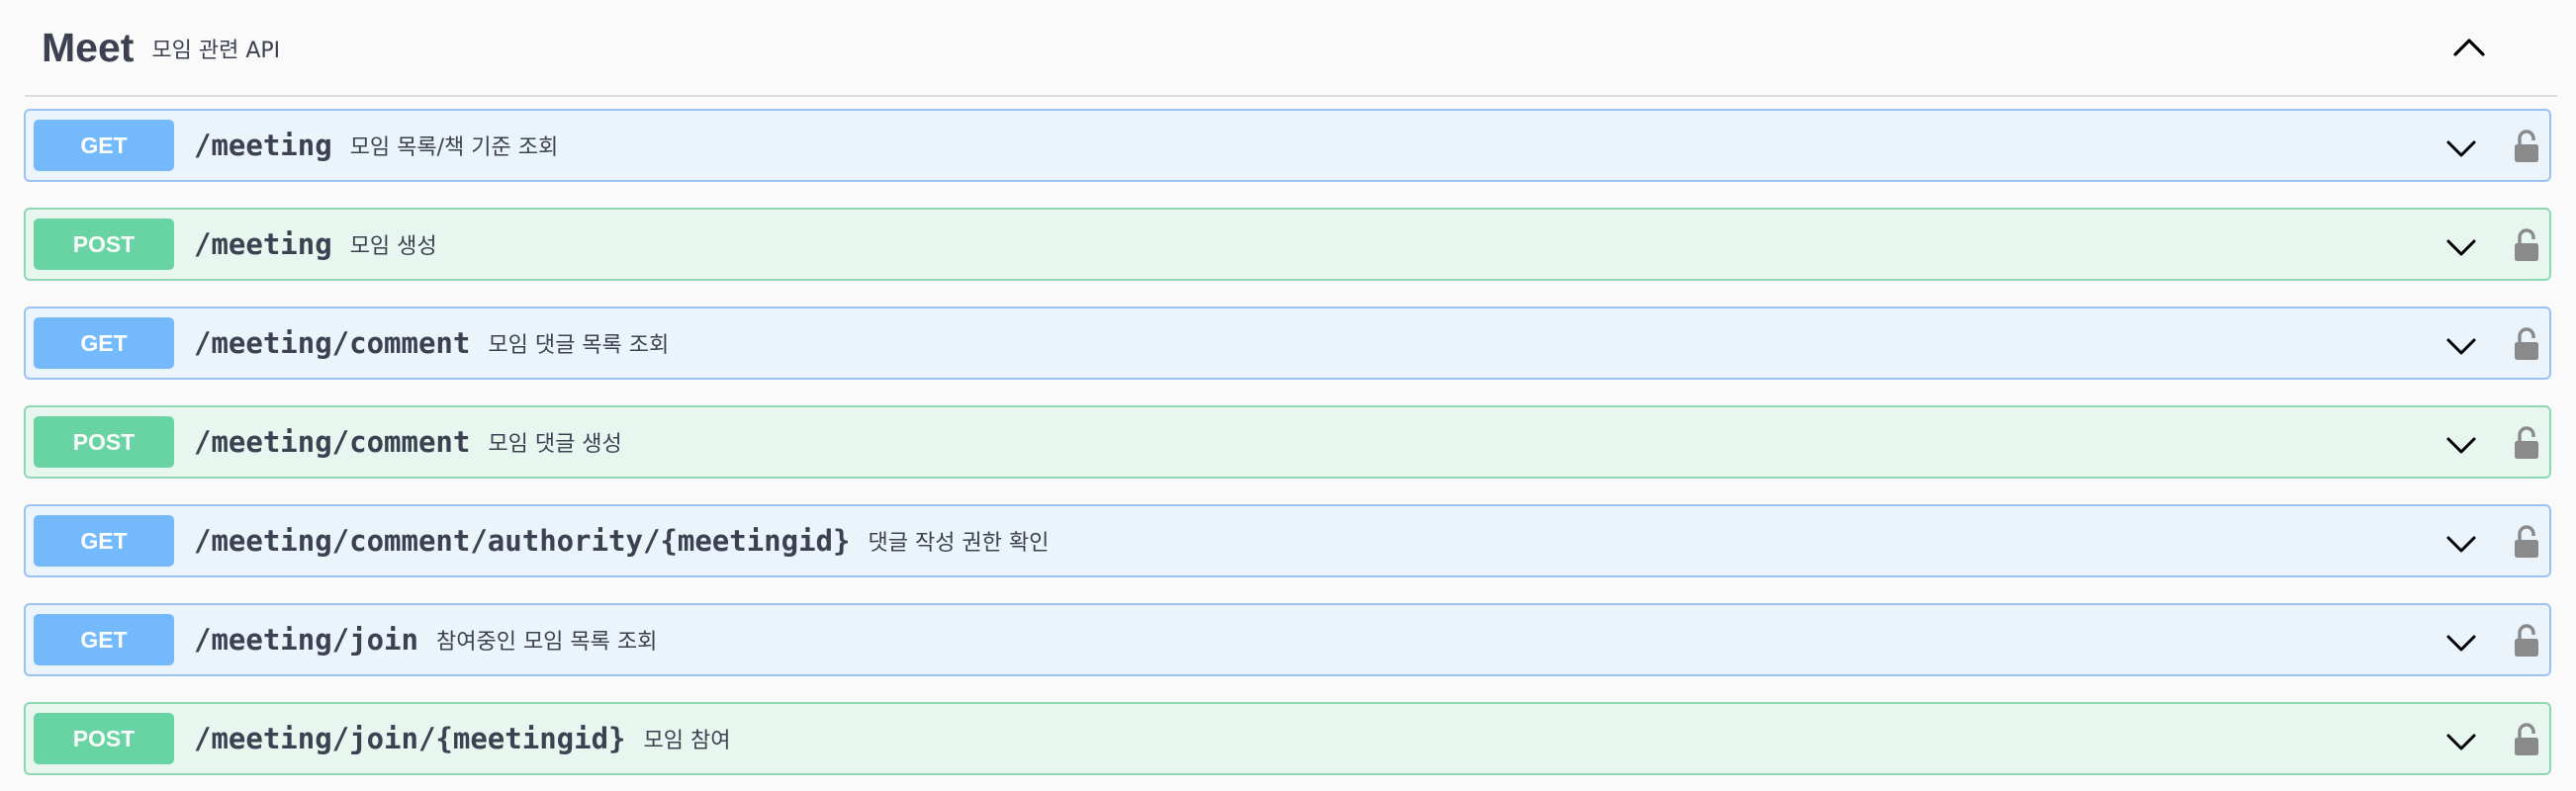  I want to click on collapse-button, so click(2469, 47).